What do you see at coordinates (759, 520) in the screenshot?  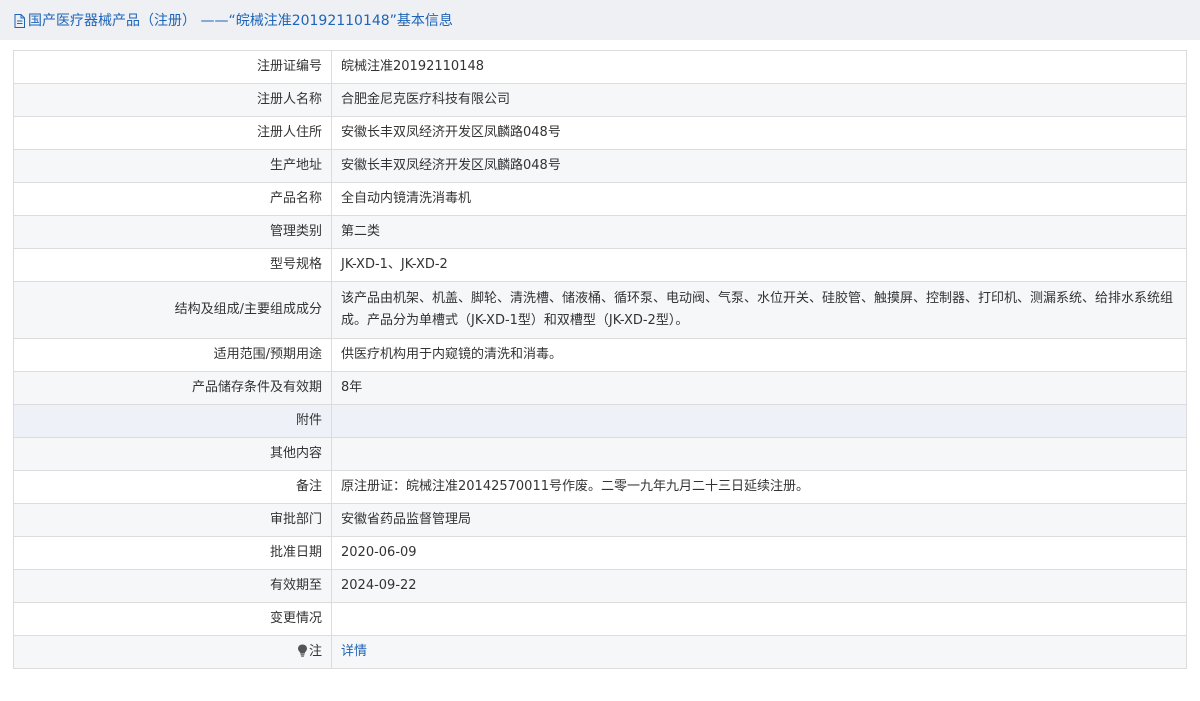 I see `row-value: 安徽省药品监督管理局` at bounding box center [759, 520].